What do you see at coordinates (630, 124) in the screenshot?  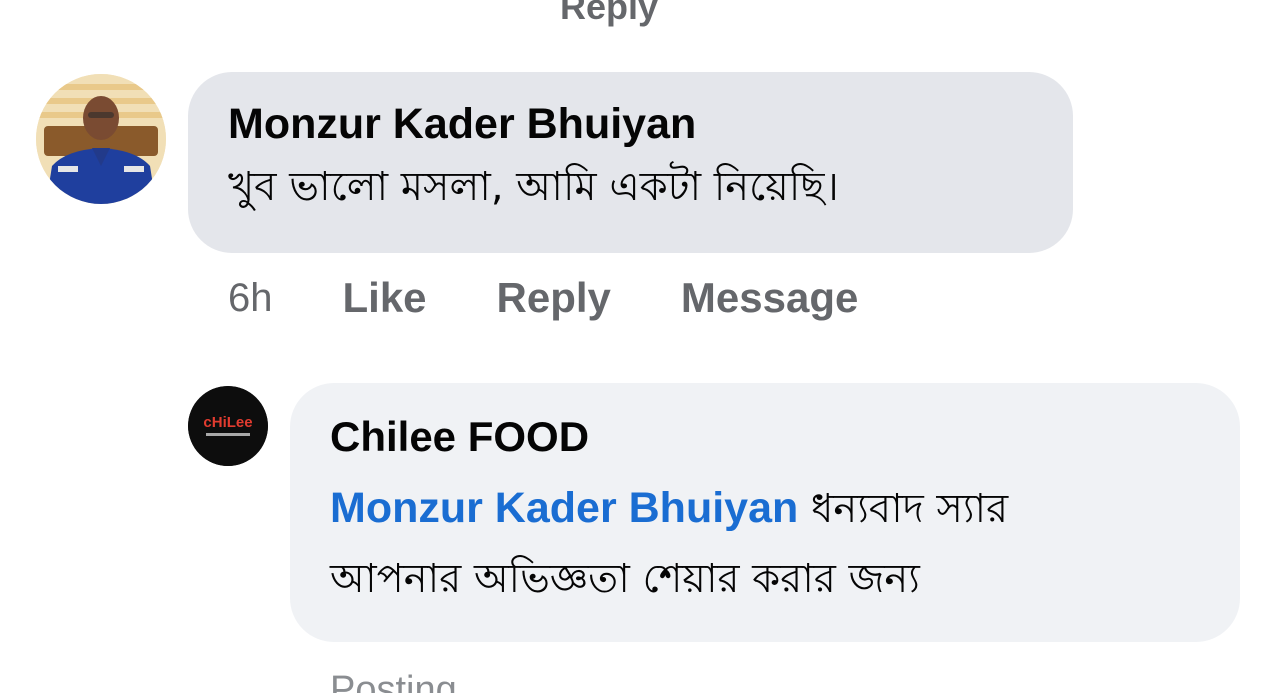 I see `comment-author: Monzur Kader Bhuiyan` at bounding box center [630, 124].